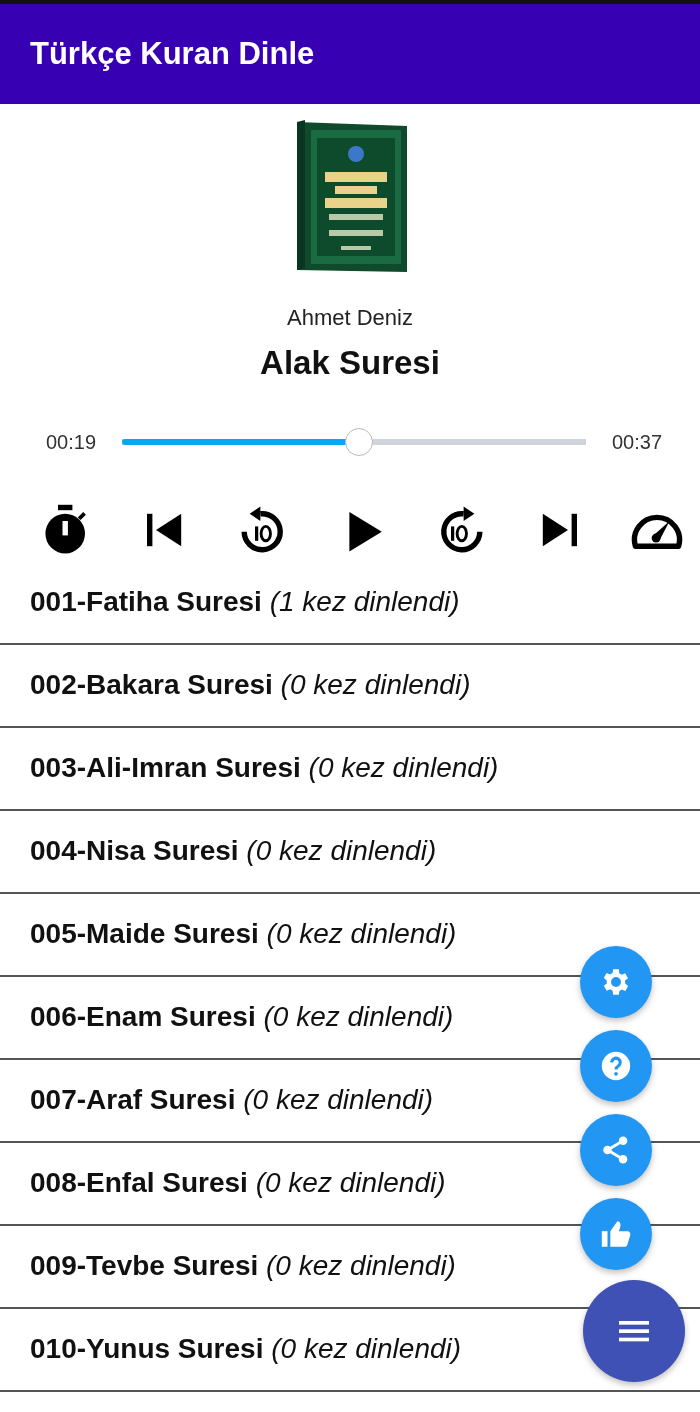  What do you see at coordinates (350, 769) in the screenshot?
I see `track-row: 003-Ali-Imran Suresi (0 kez dinlendi)` at bounding box center [350, 769].